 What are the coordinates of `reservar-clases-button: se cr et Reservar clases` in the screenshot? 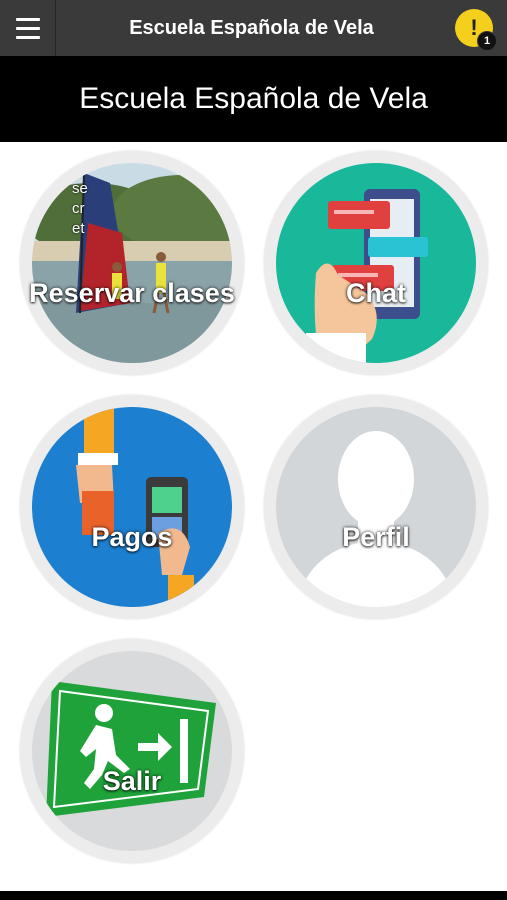 It's located at (132, 263).